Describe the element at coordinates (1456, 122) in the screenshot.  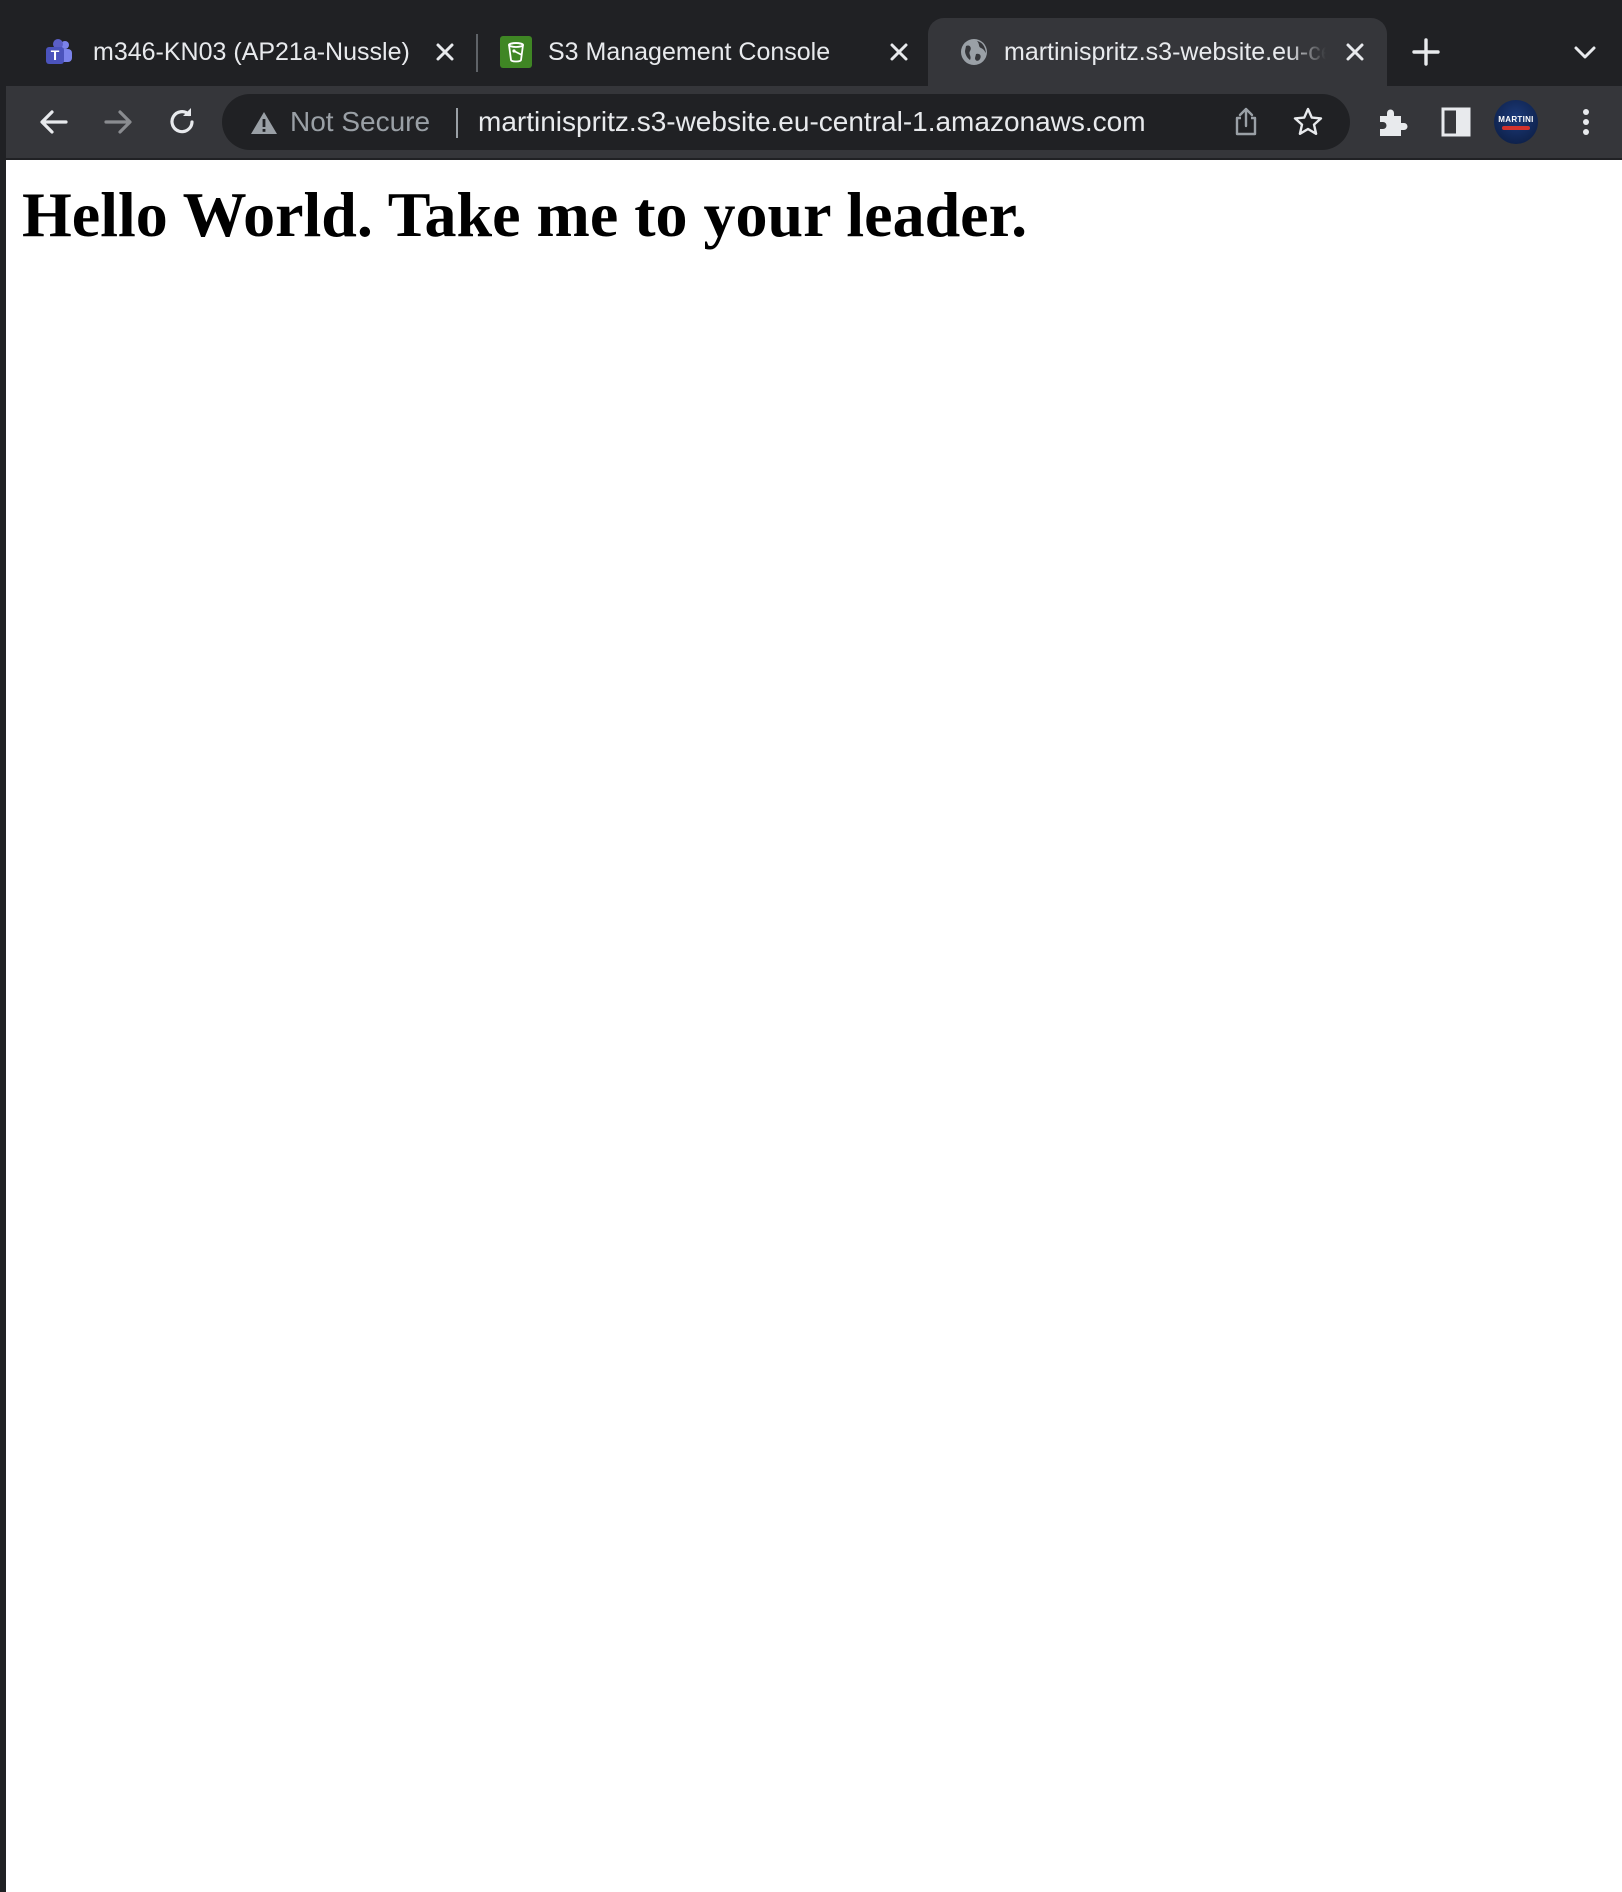
I see `side-panel-icon` at that location.